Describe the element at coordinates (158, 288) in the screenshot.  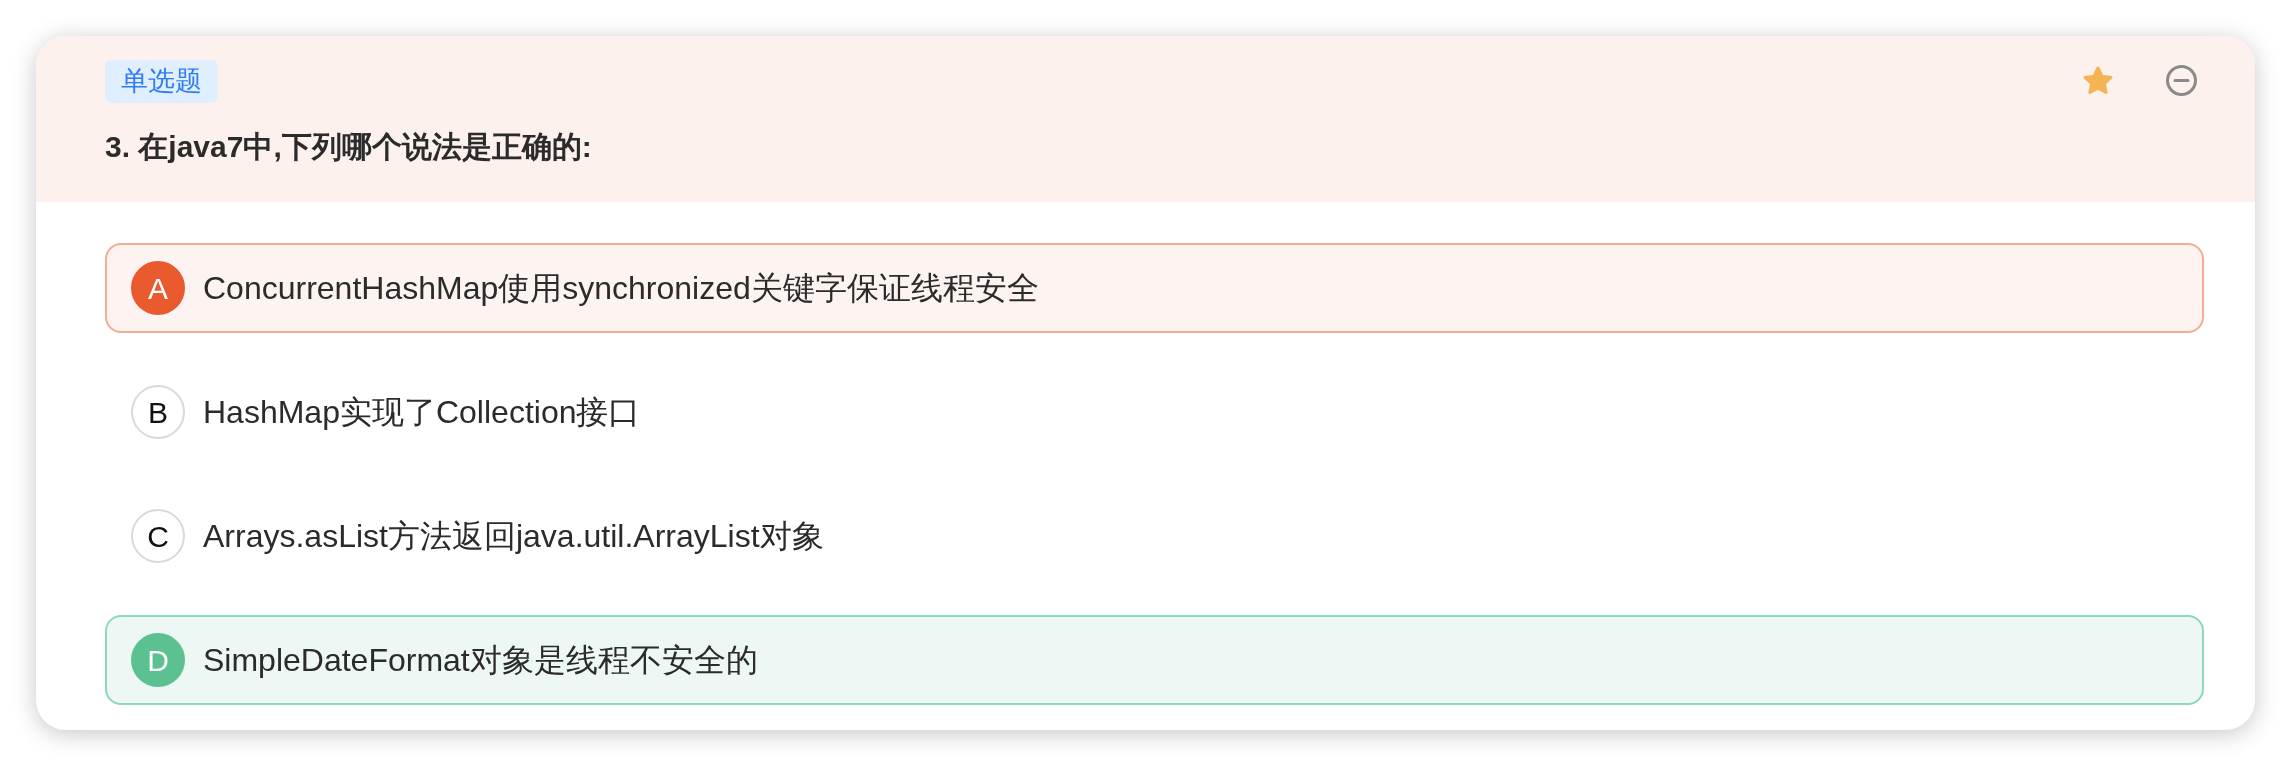
I see `option-letter: A` at that location.